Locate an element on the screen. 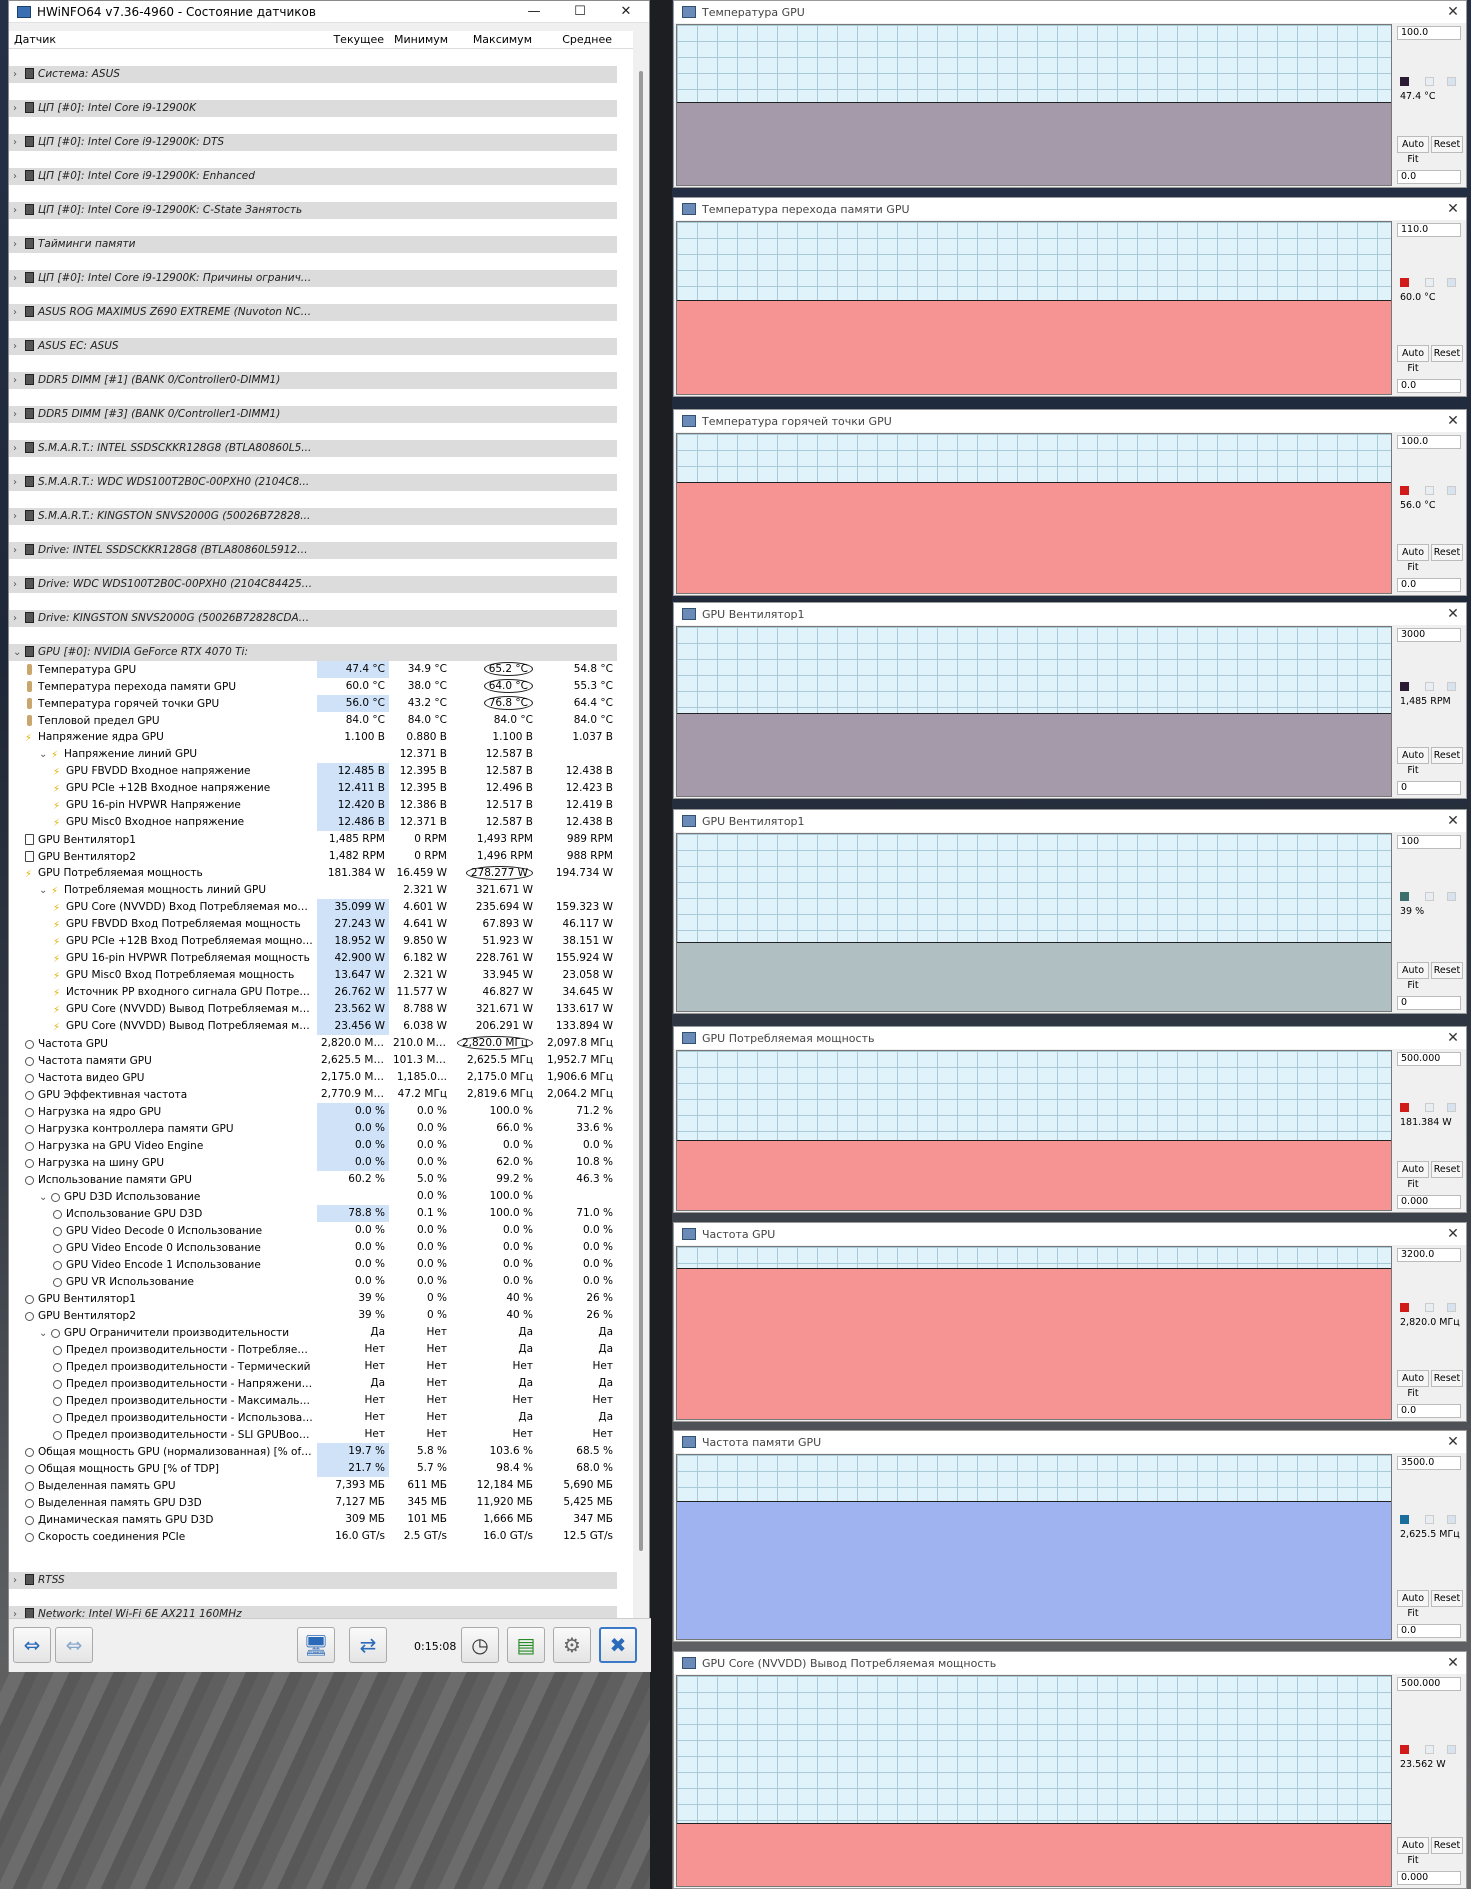  sensor-row: GPU Вентилятор1 39 % 0 % 40 % 26 % is located at coordinates (321, 1298).